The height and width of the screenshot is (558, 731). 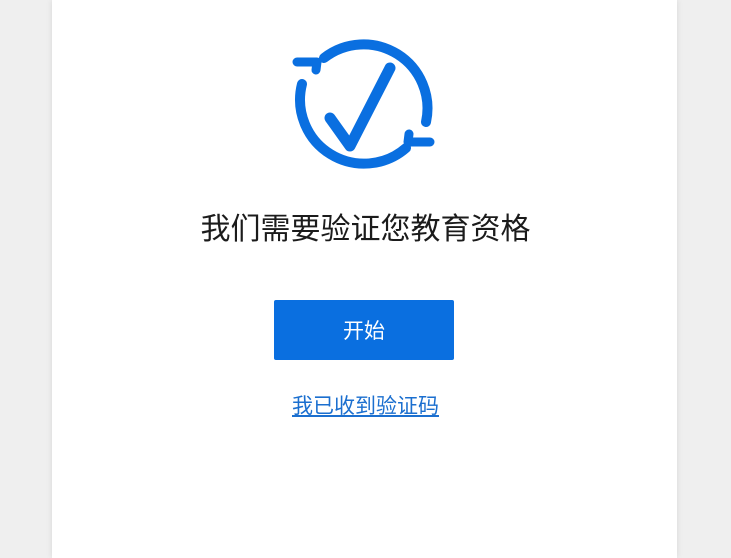 I want to click on received-code-link-container: 我已收到验证码, so click(x=365, y=406).